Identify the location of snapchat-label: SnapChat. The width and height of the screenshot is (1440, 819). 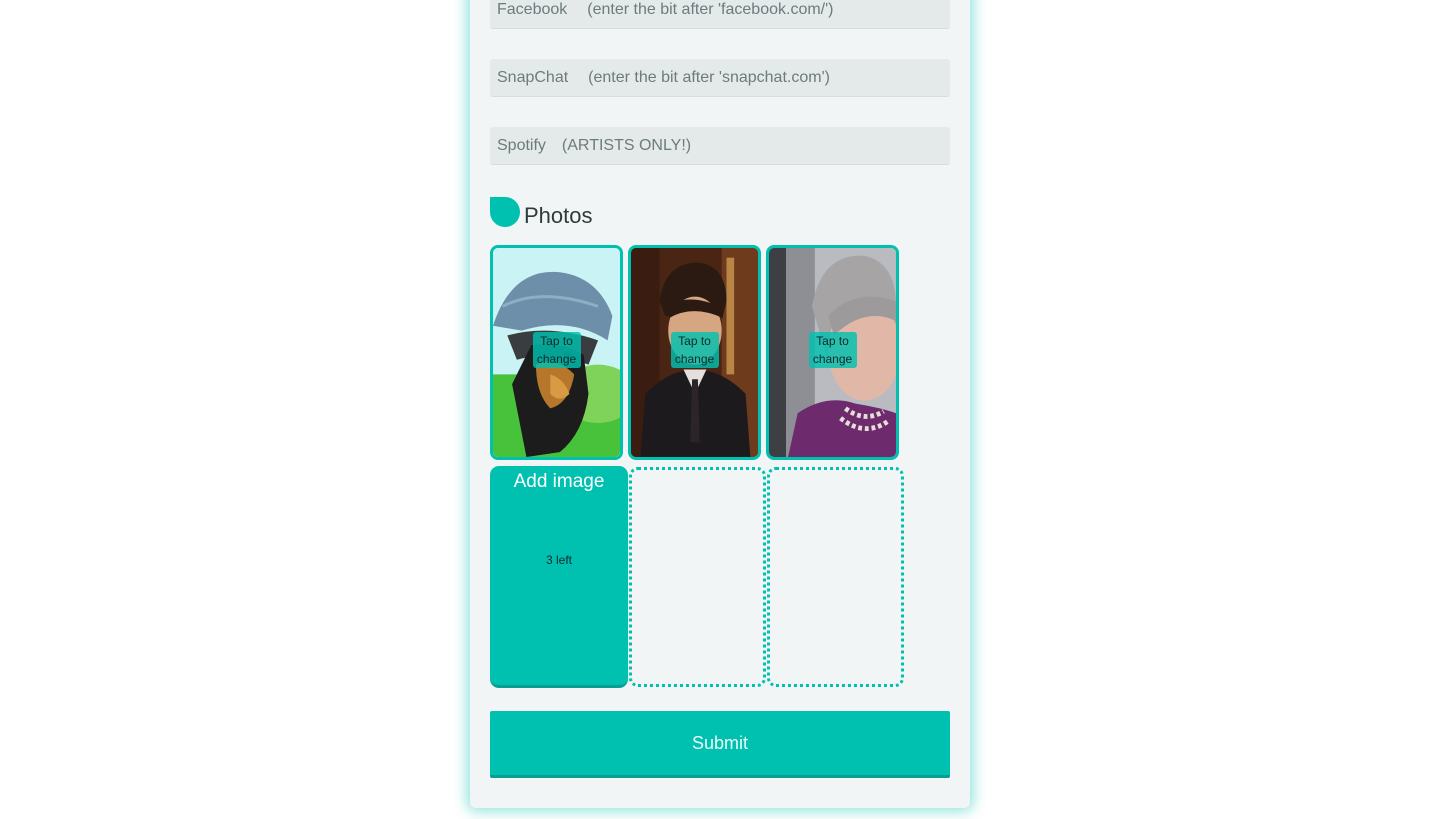
(533, 77).